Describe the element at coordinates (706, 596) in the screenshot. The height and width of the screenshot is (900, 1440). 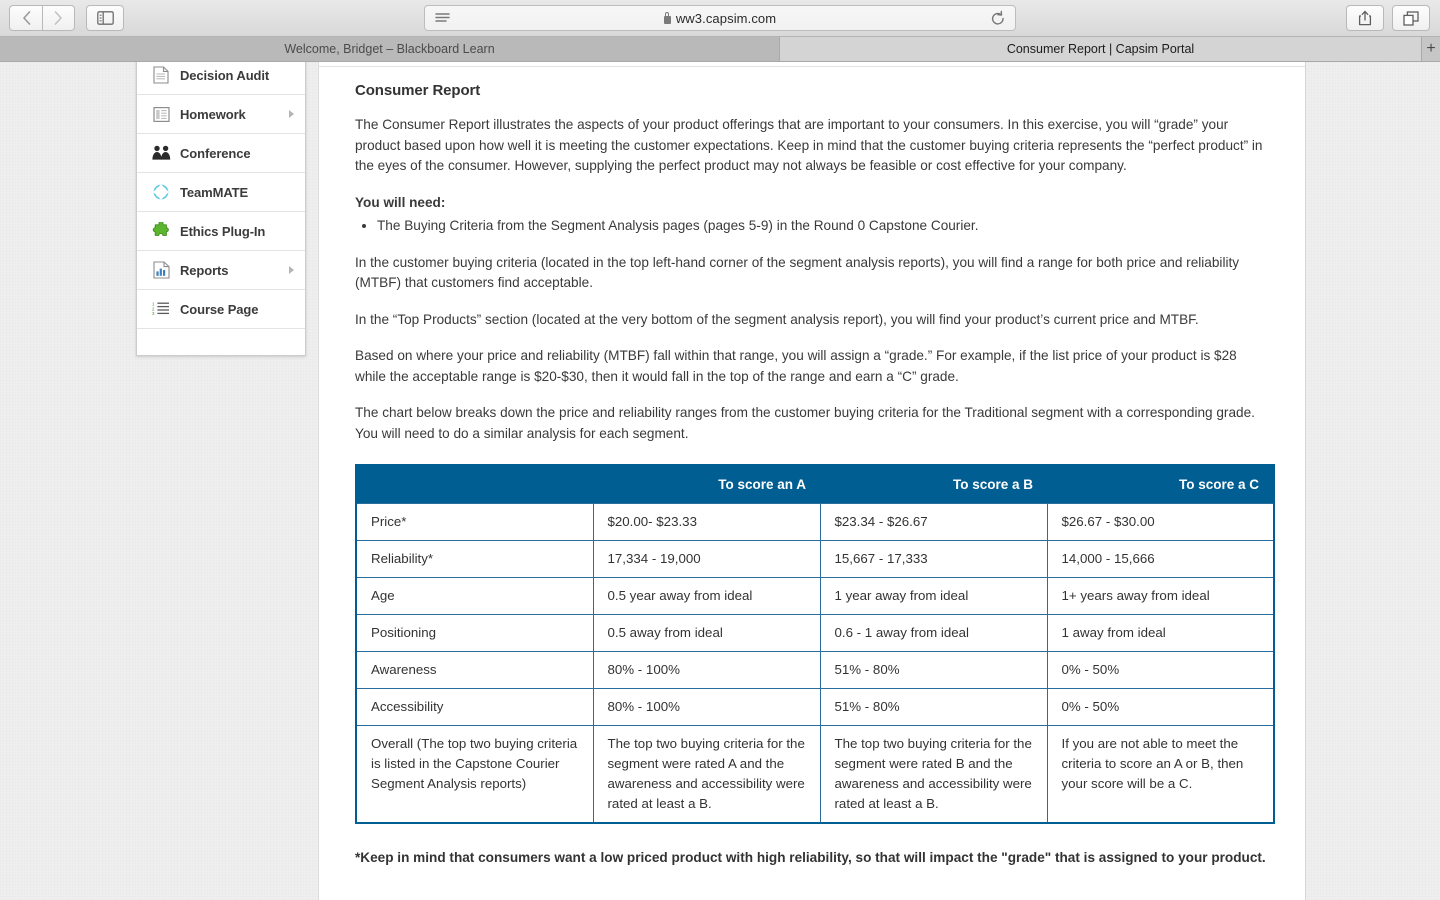
I see `cell-a: 0.5 year away from ideal` at that location.